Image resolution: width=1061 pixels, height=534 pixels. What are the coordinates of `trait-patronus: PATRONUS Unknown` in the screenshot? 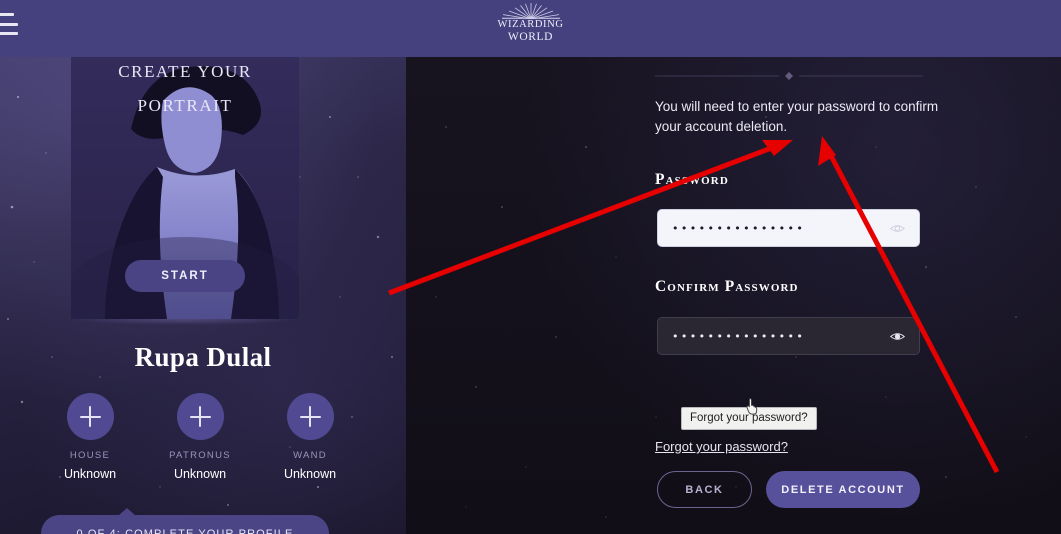 It's located at (200, 437).